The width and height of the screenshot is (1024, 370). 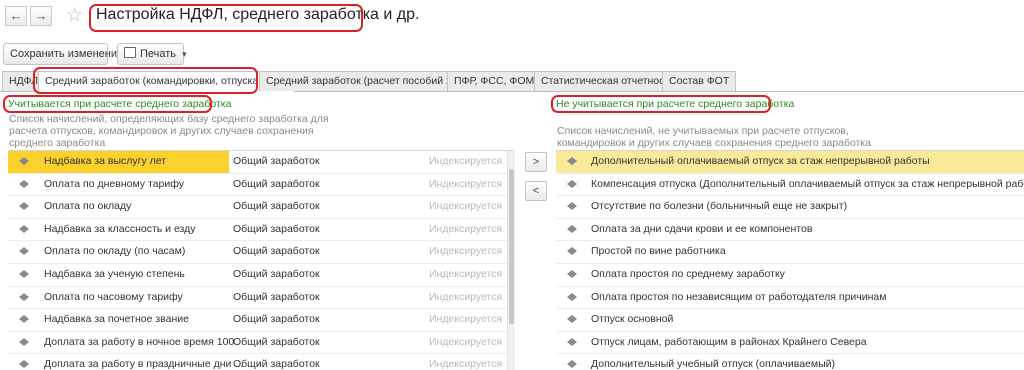 I want to click on accrual-name: Надбавка за выслугу лет, so click(x=105, y=161).